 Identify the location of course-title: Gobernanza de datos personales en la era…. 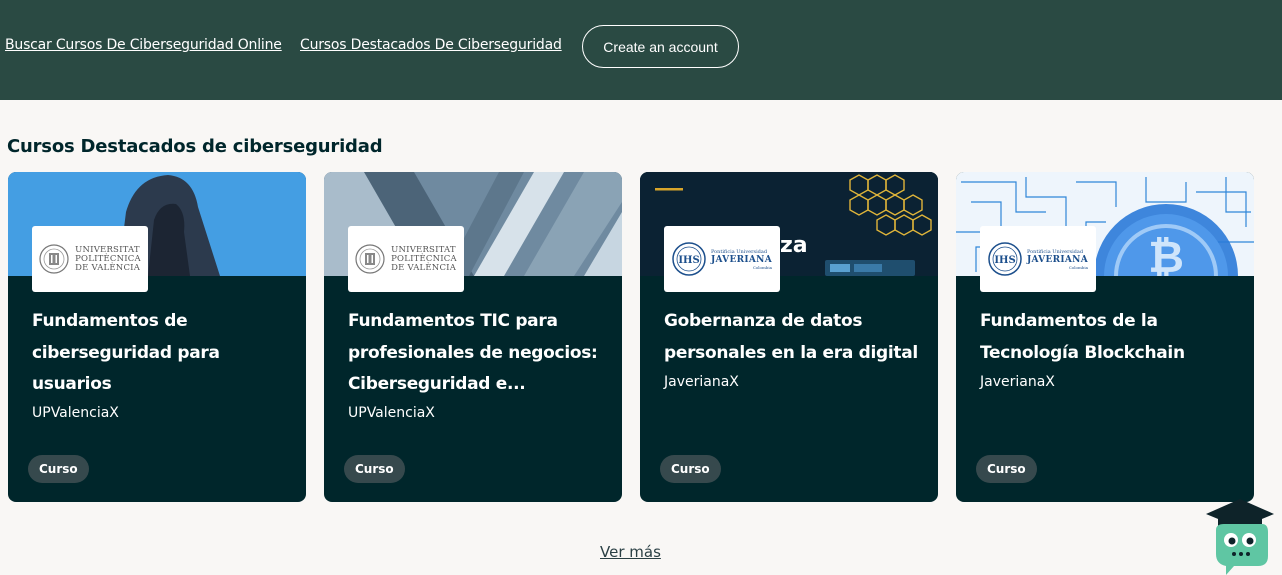
(795, 337).